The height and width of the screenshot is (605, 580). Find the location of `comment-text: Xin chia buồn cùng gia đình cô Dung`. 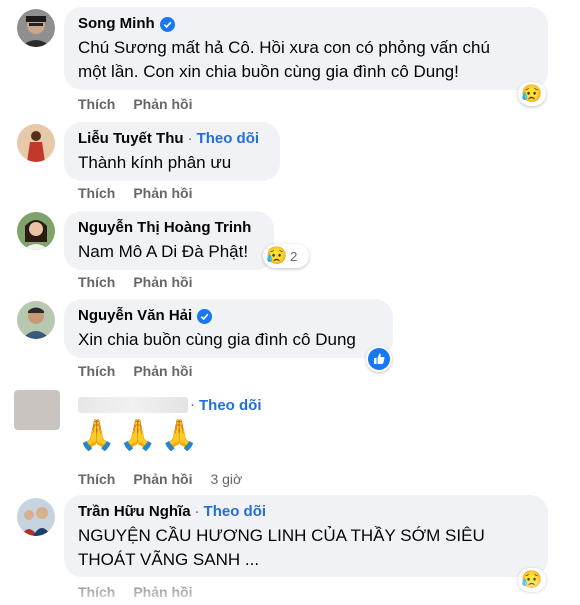

comment-text: Xin chia buồn cùng gia đình cô Dung is located at coordinates (217, 339).